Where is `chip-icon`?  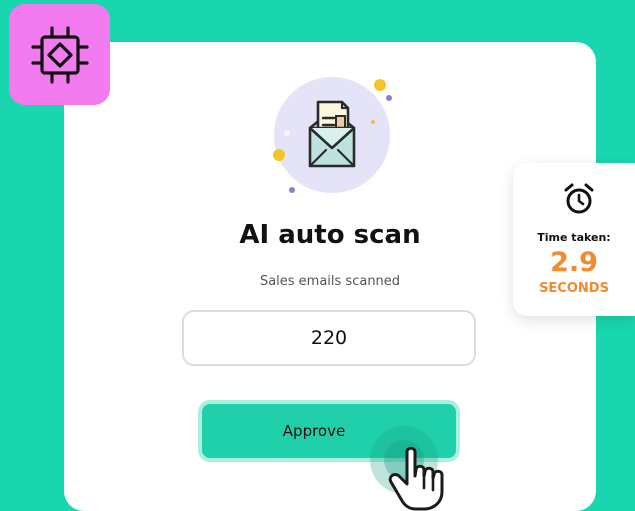
chip-icon is located at coordinates (59, 54).